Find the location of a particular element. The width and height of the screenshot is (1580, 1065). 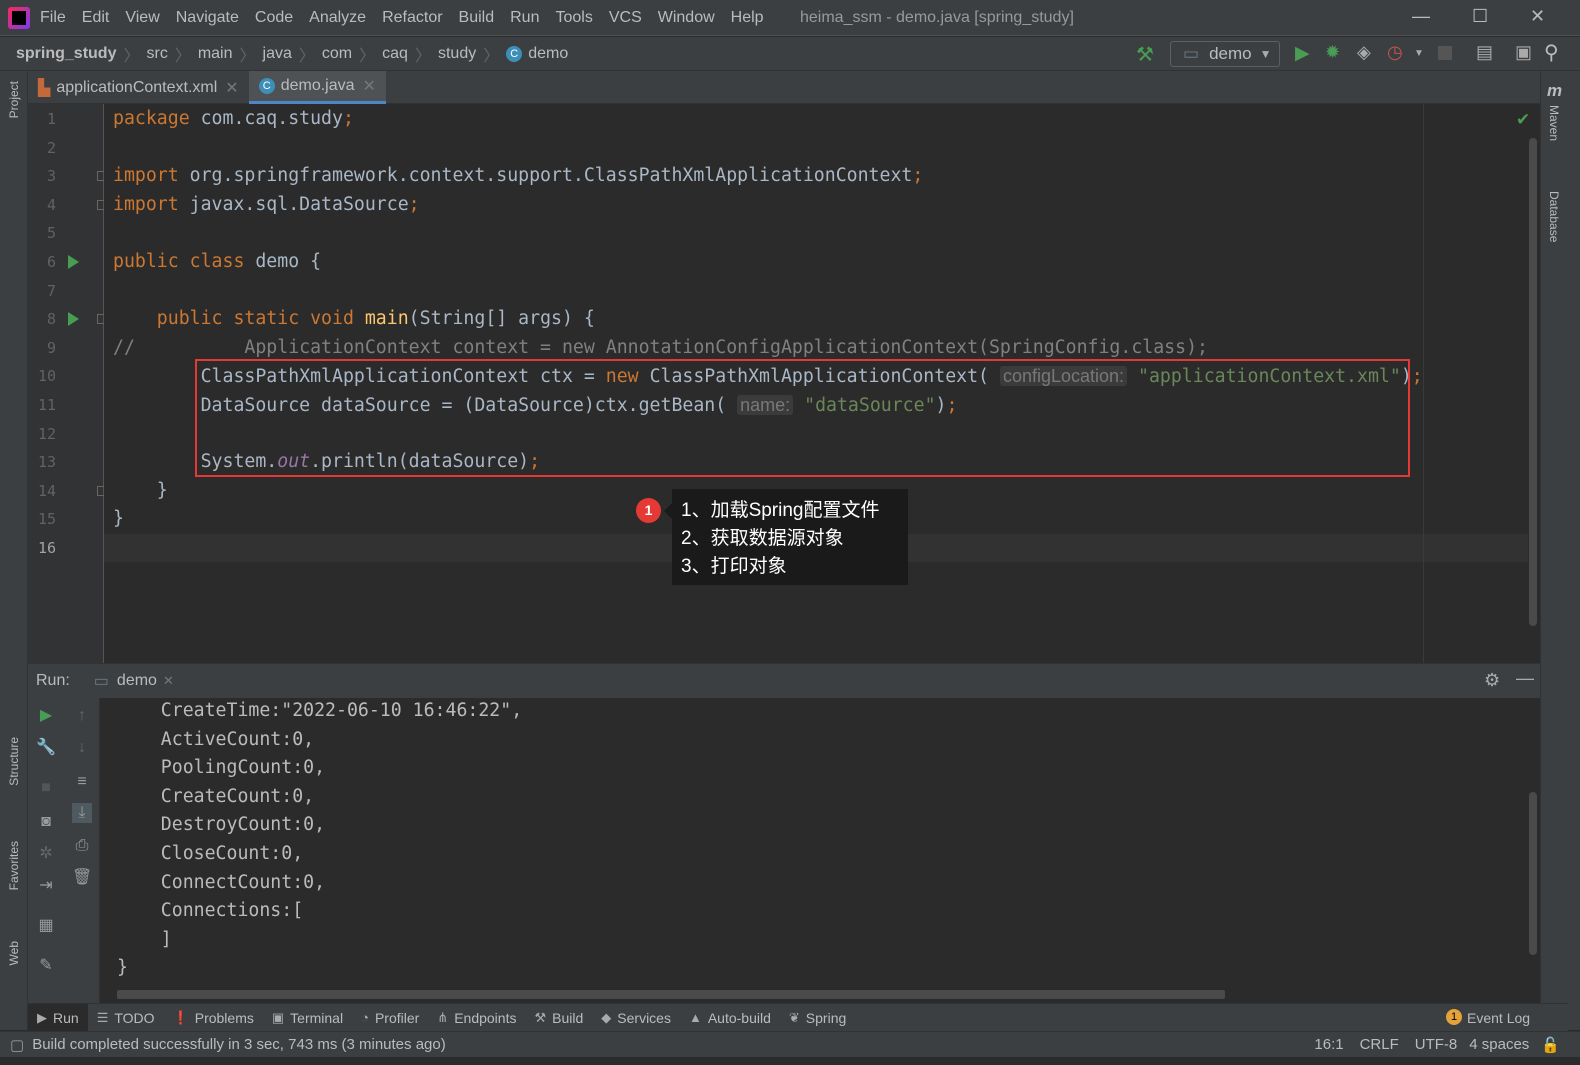

tool-window-problems: ❗ Problems is located at coordinates (213, 1018).